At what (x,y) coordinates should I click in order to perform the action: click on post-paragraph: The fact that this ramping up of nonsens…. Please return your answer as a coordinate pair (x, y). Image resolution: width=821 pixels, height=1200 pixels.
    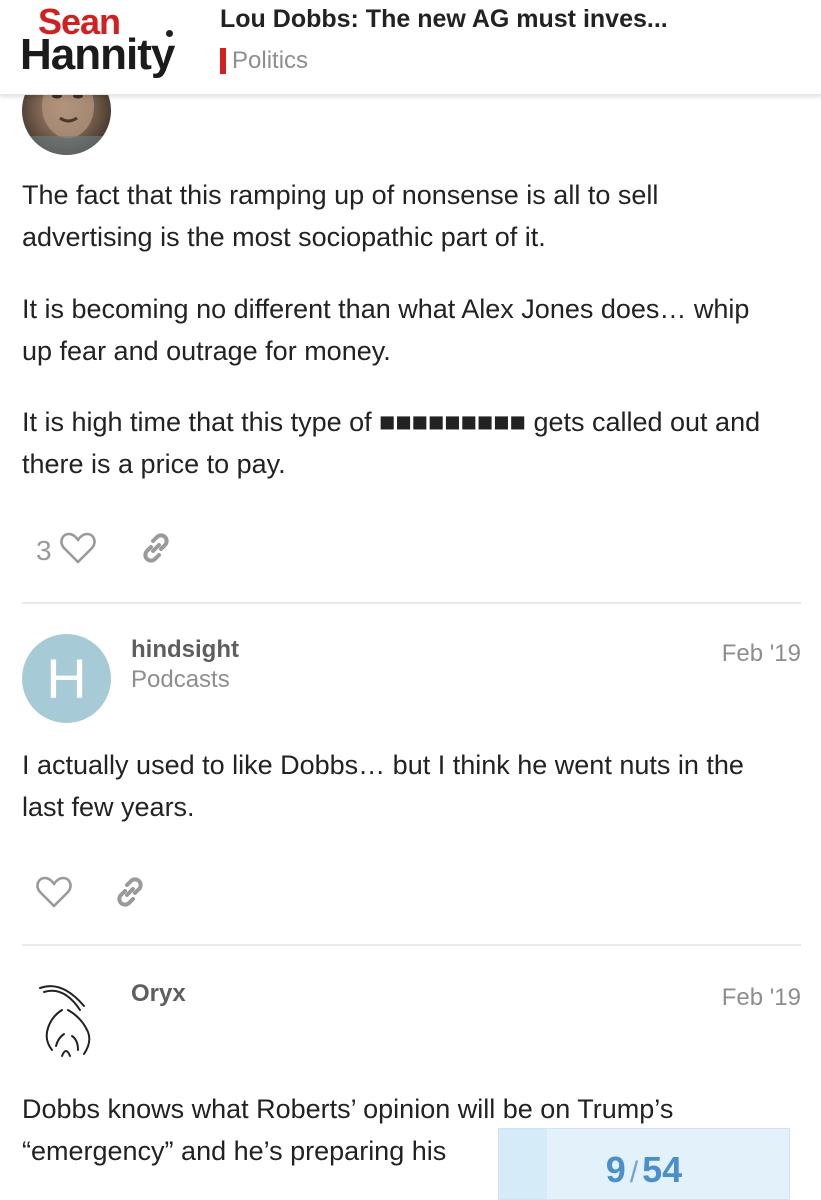
    Looking at the image, I should click on (340, 216).